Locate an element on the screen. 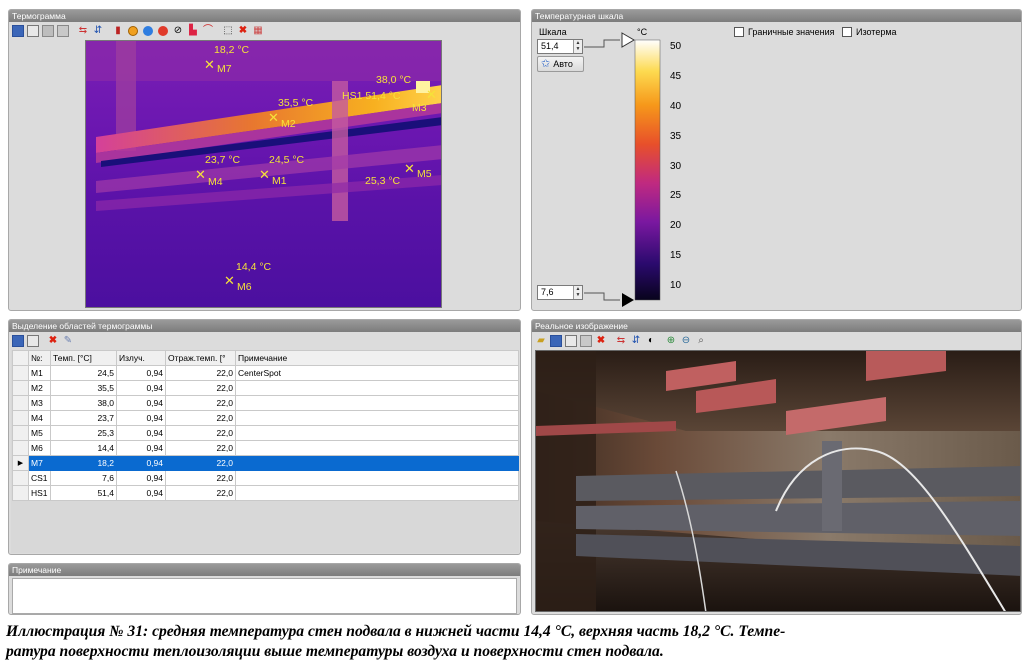 The width and height of the screenshot is (1030, 666). marker-m6: ✕ is located at coordinates (229, 280).